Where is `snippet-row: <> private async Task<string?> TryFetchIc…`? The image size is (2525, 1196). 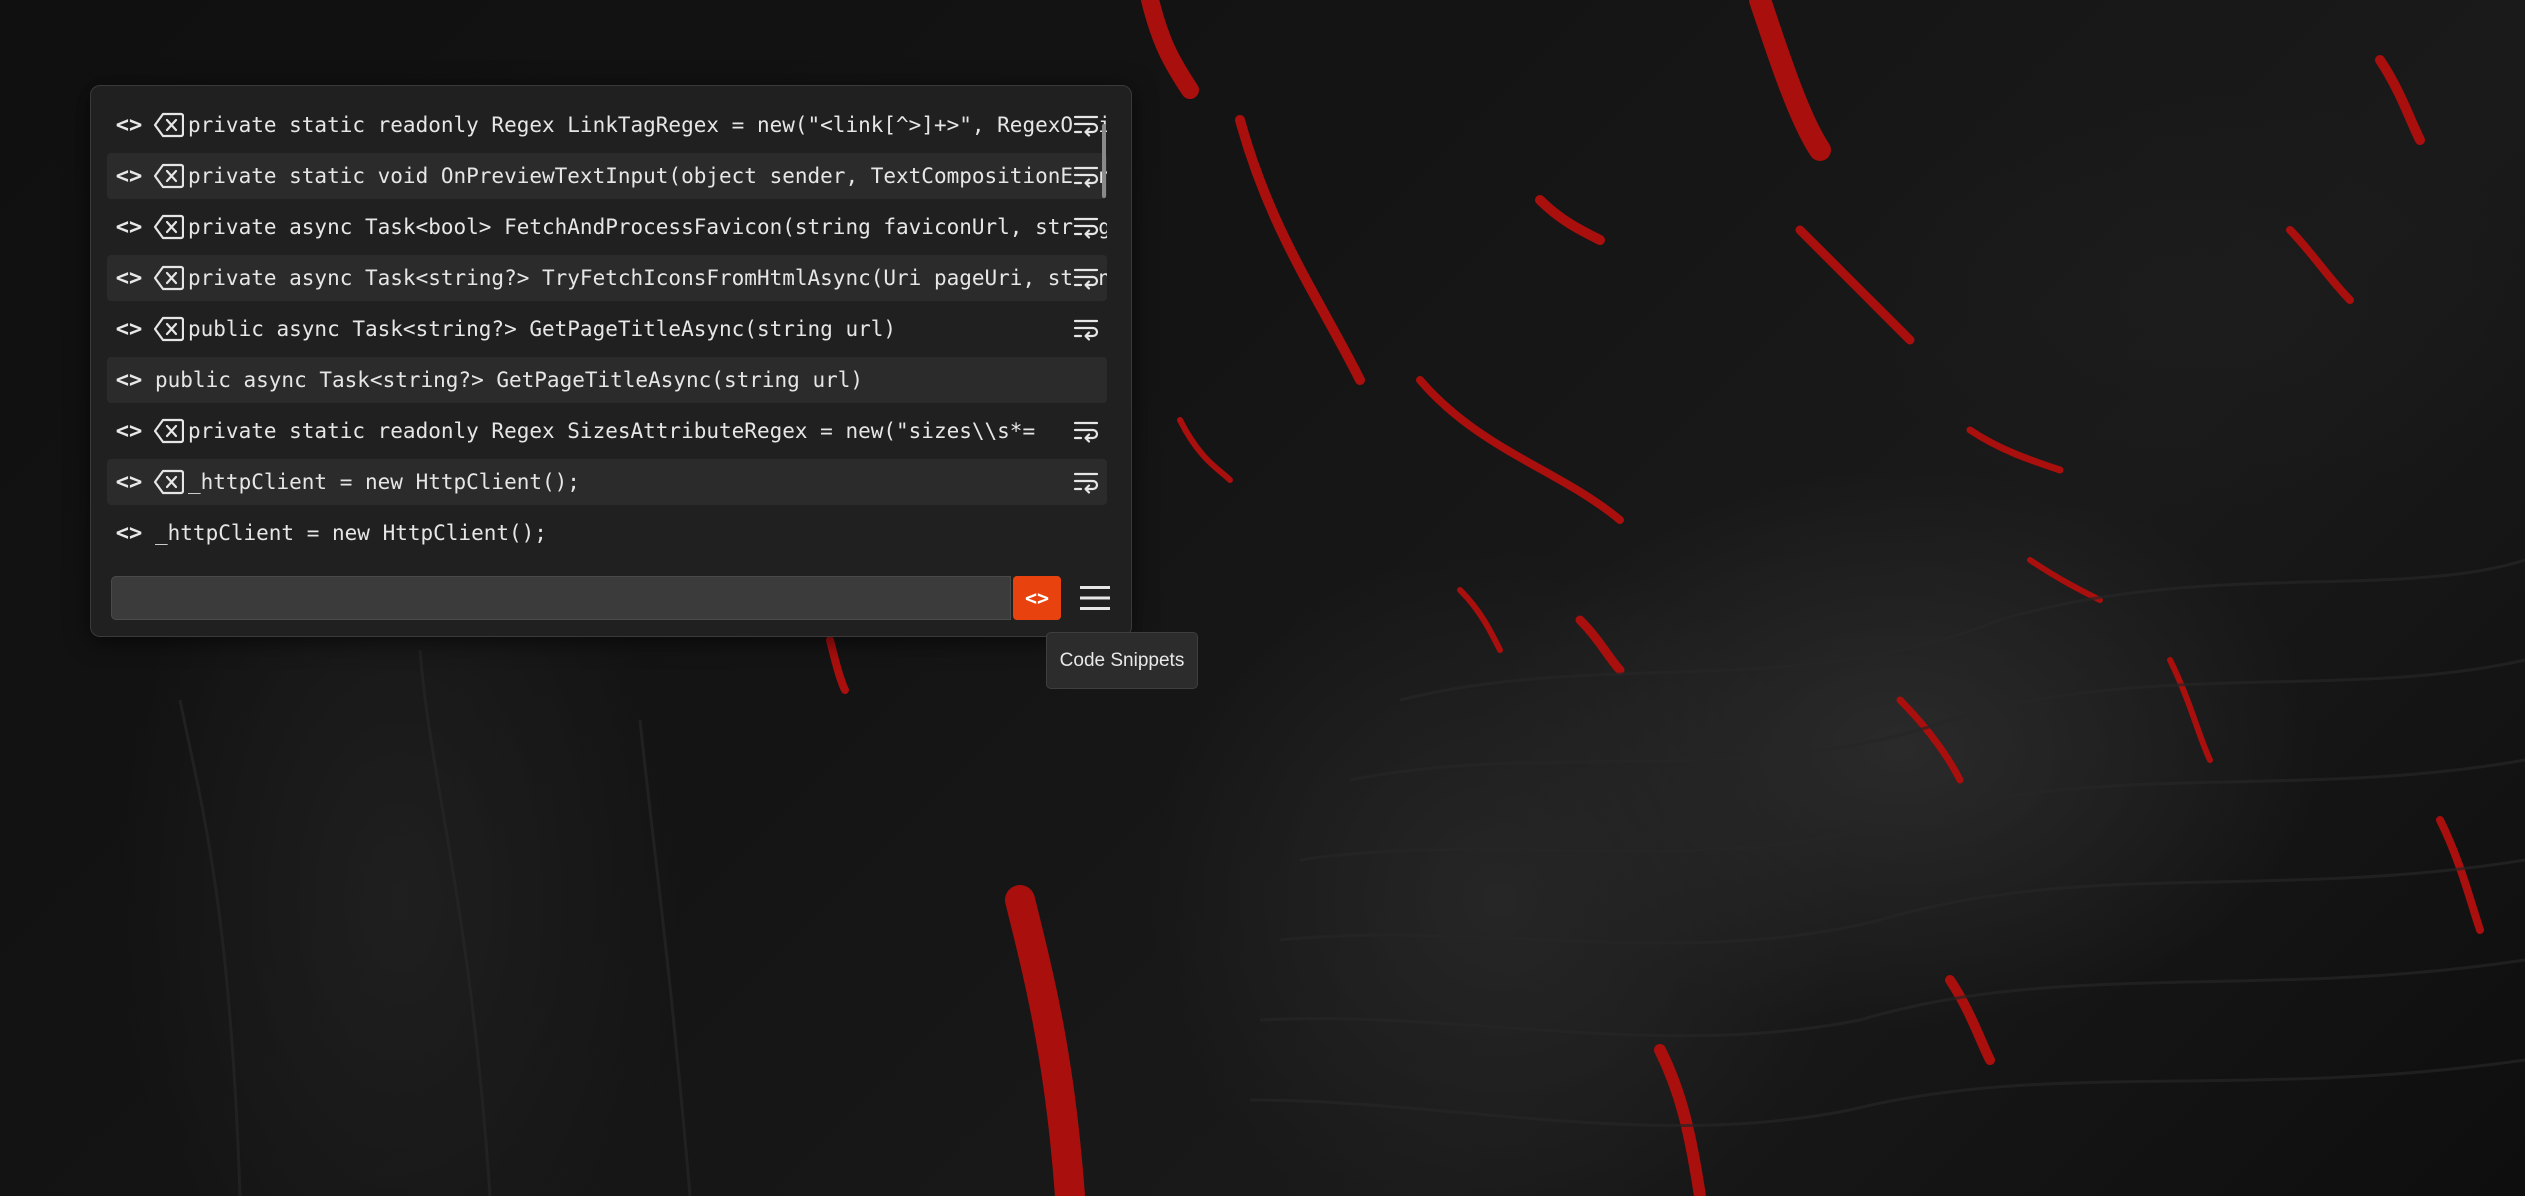 snippet-row: <> private async Task<string?> TryFetchIc… is located at coordinates (607, 278).